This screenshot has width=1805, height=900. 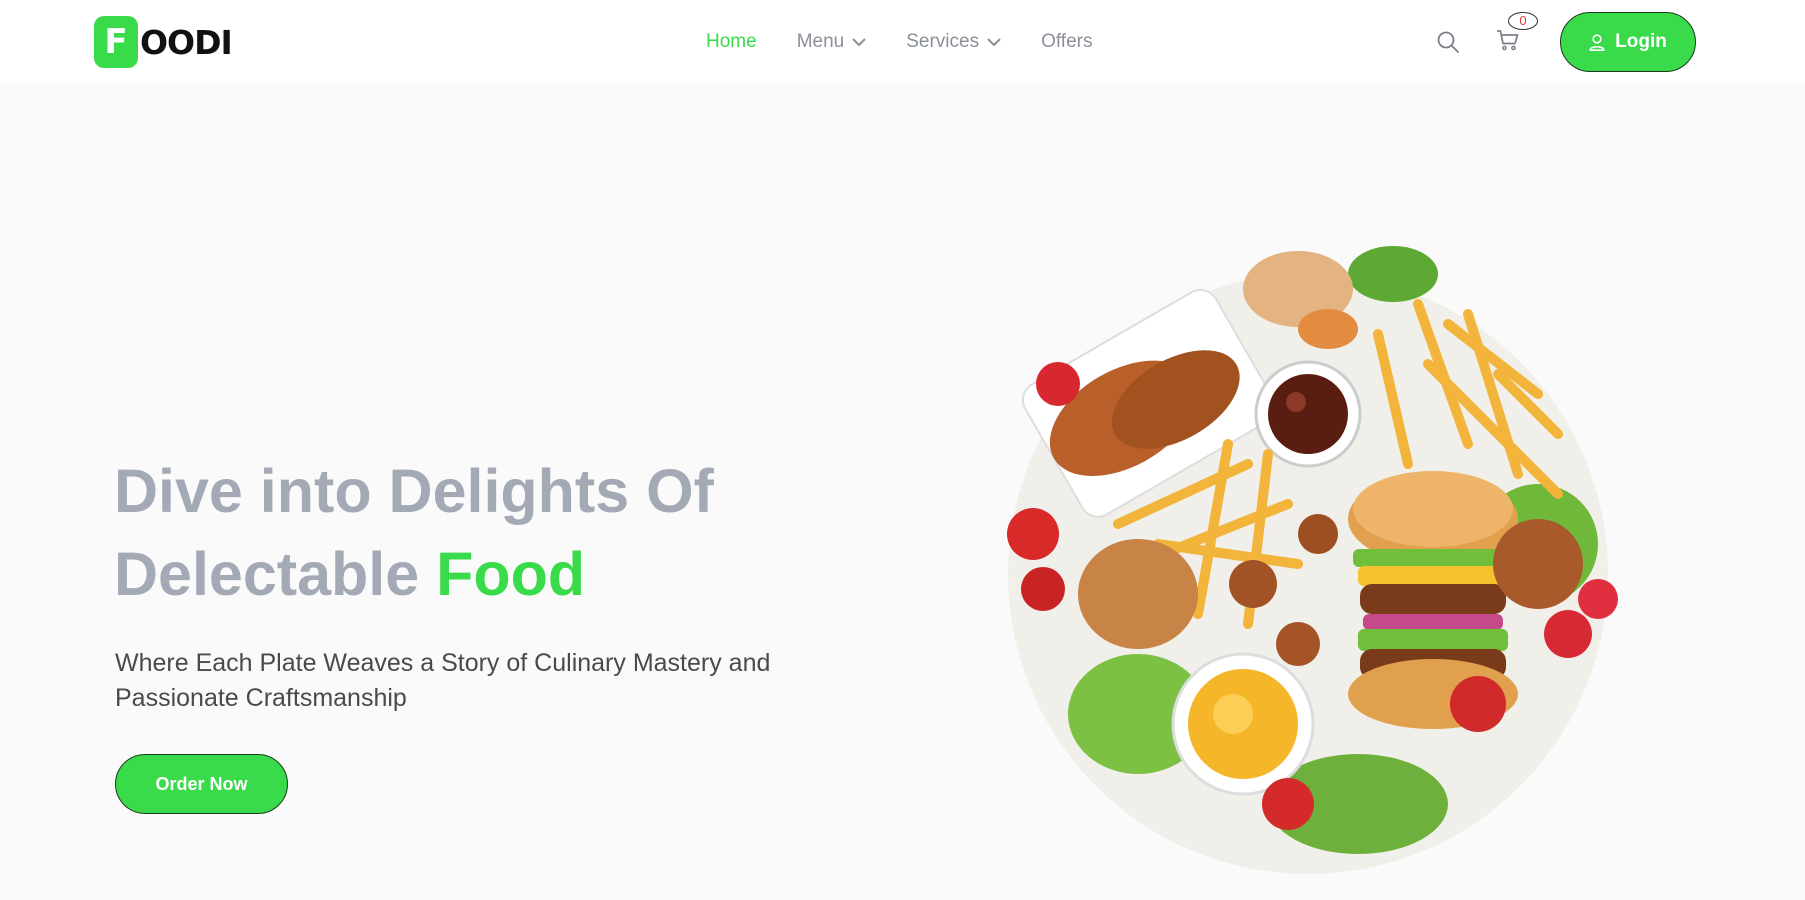 I want to click on nav-item-menu-label: Menu, so click(x=820, y=41).